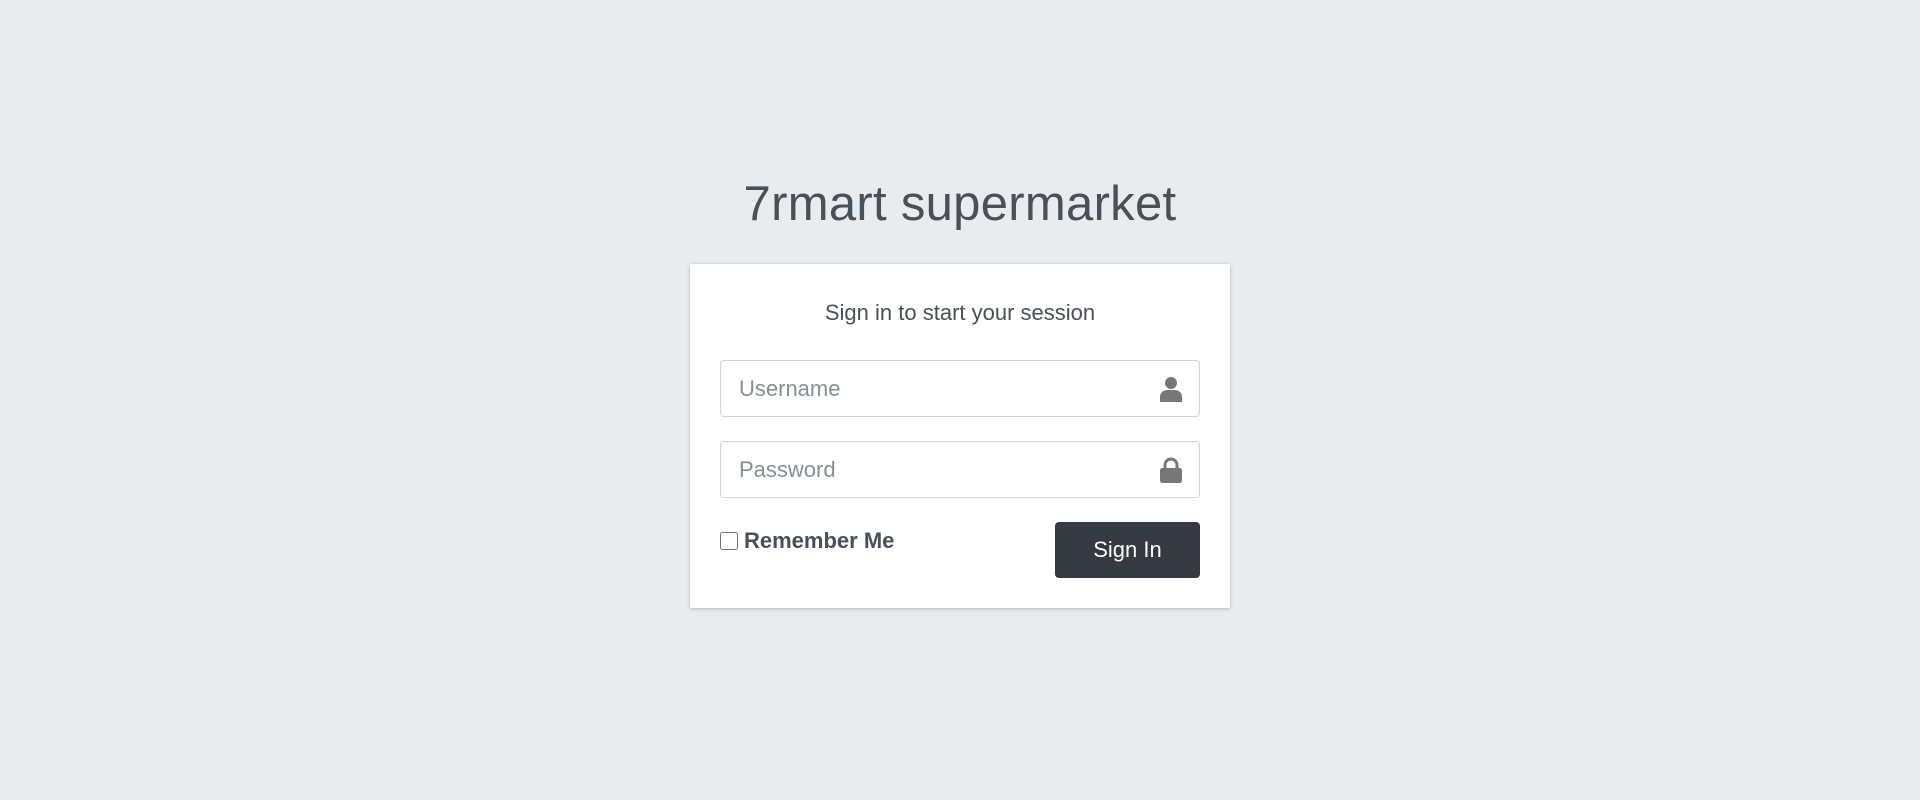 The image size is (1920, 800). I want to click on remember-me: Remember Me, so click(807, 541).